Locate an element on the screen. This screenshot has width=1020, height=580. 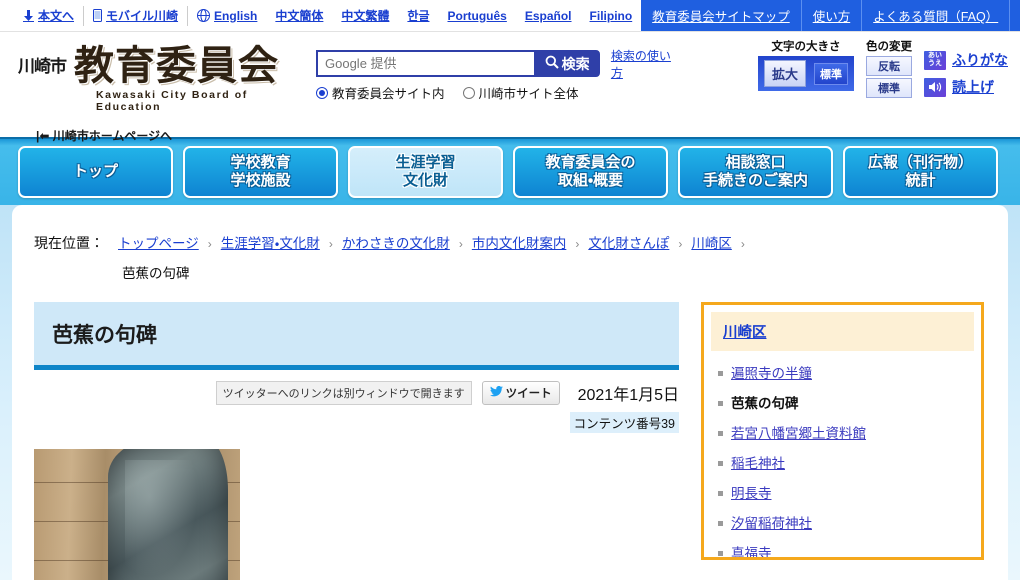
search-scope-board-label: 教育委員会サイト内 is located at coordinates (388, 94).